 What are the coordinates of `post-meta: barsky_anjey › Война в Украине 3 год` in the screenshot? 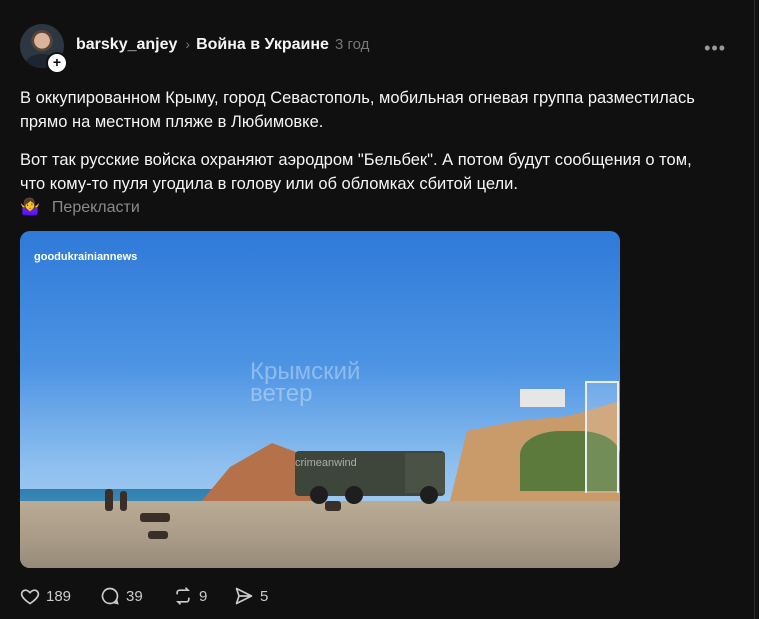 It's located at (222, 45).